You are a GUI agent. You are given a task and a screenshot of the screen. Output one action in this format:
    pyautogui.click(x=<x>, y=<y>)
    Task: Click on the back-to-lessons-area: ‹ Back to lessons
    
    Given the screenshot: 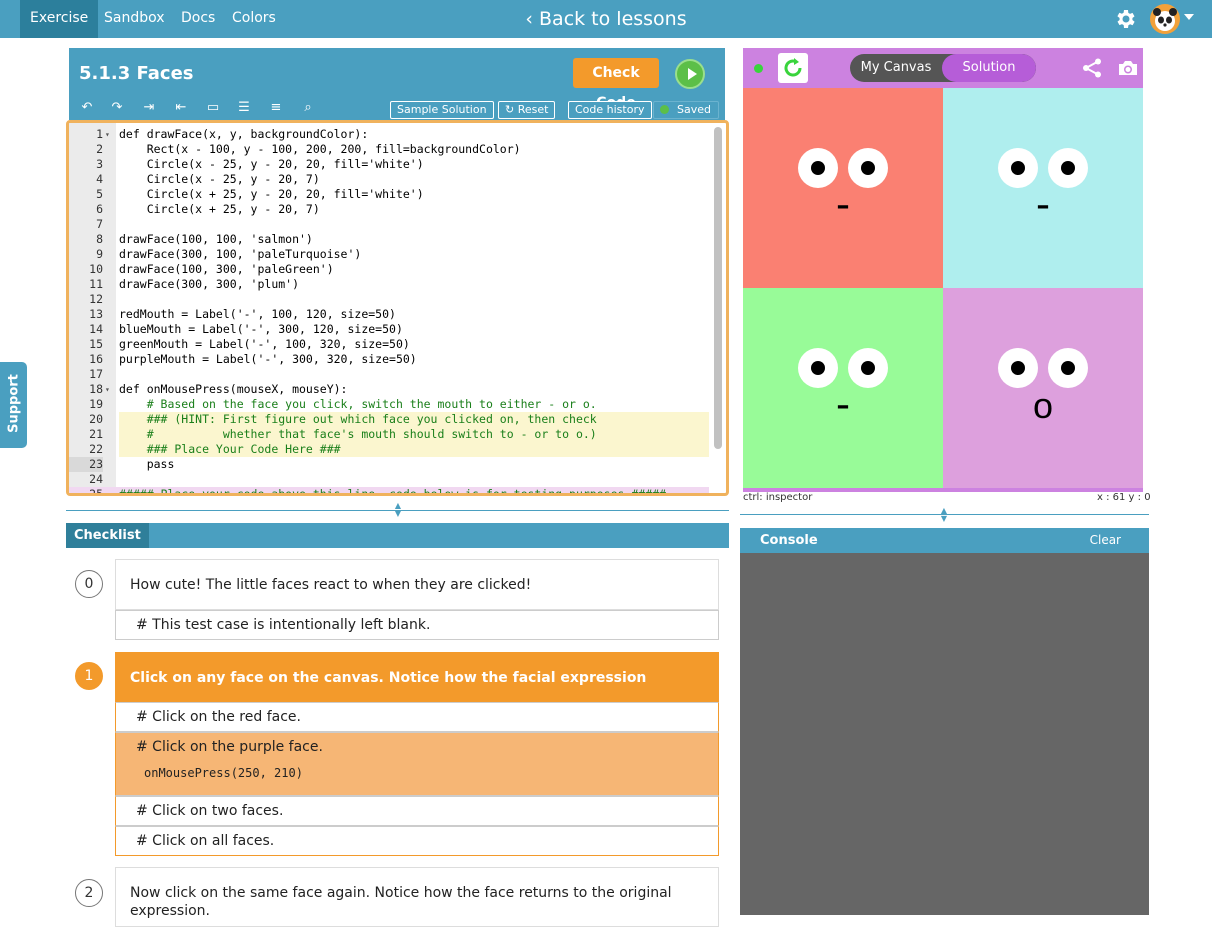 What is the action you would take?
    pyautogui.click(x=606, y=19)
    